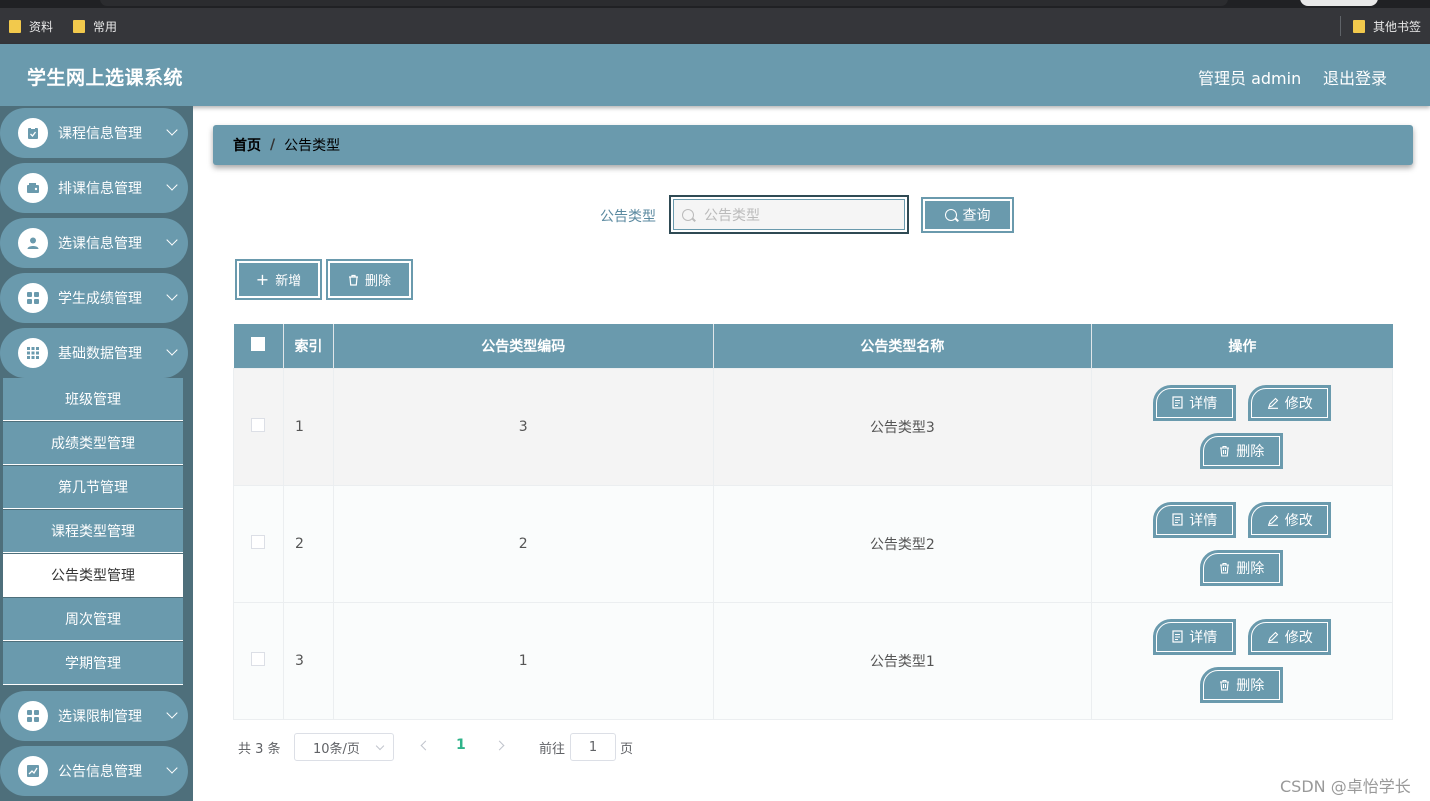 Image resolution: width=1430 pixels, height=801 pixels. Describe the element at coordinates (425, 745) in the screenshot. I see `prev-page-icon` at that location.